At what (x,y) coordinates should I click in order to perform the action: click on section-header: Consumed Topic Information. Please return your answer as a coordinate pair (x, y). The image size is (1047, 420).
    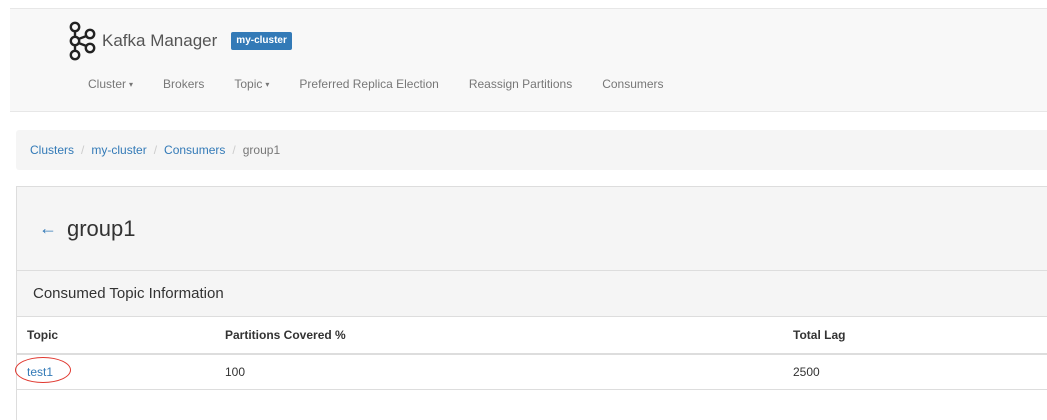
    Looking at the image, I should click on (532, 294).